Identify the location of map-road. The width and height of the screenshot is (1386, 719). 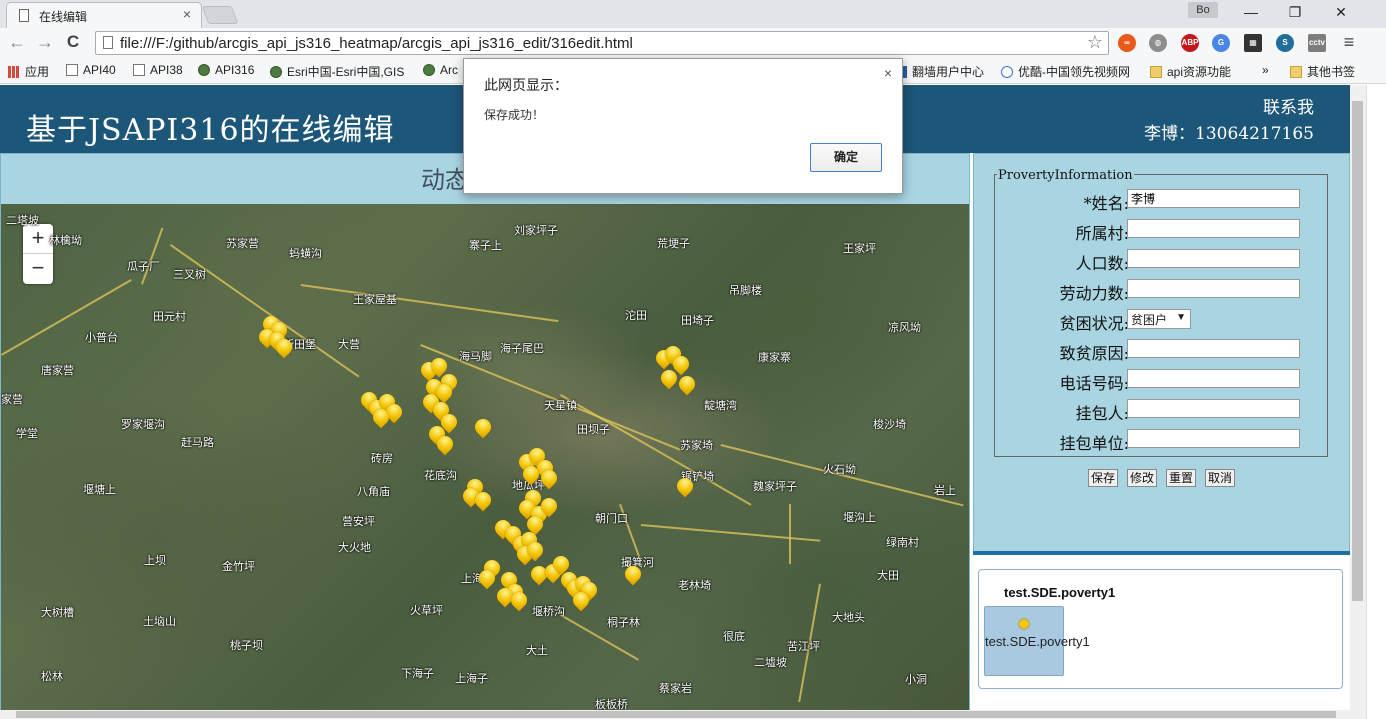
(264, 311).